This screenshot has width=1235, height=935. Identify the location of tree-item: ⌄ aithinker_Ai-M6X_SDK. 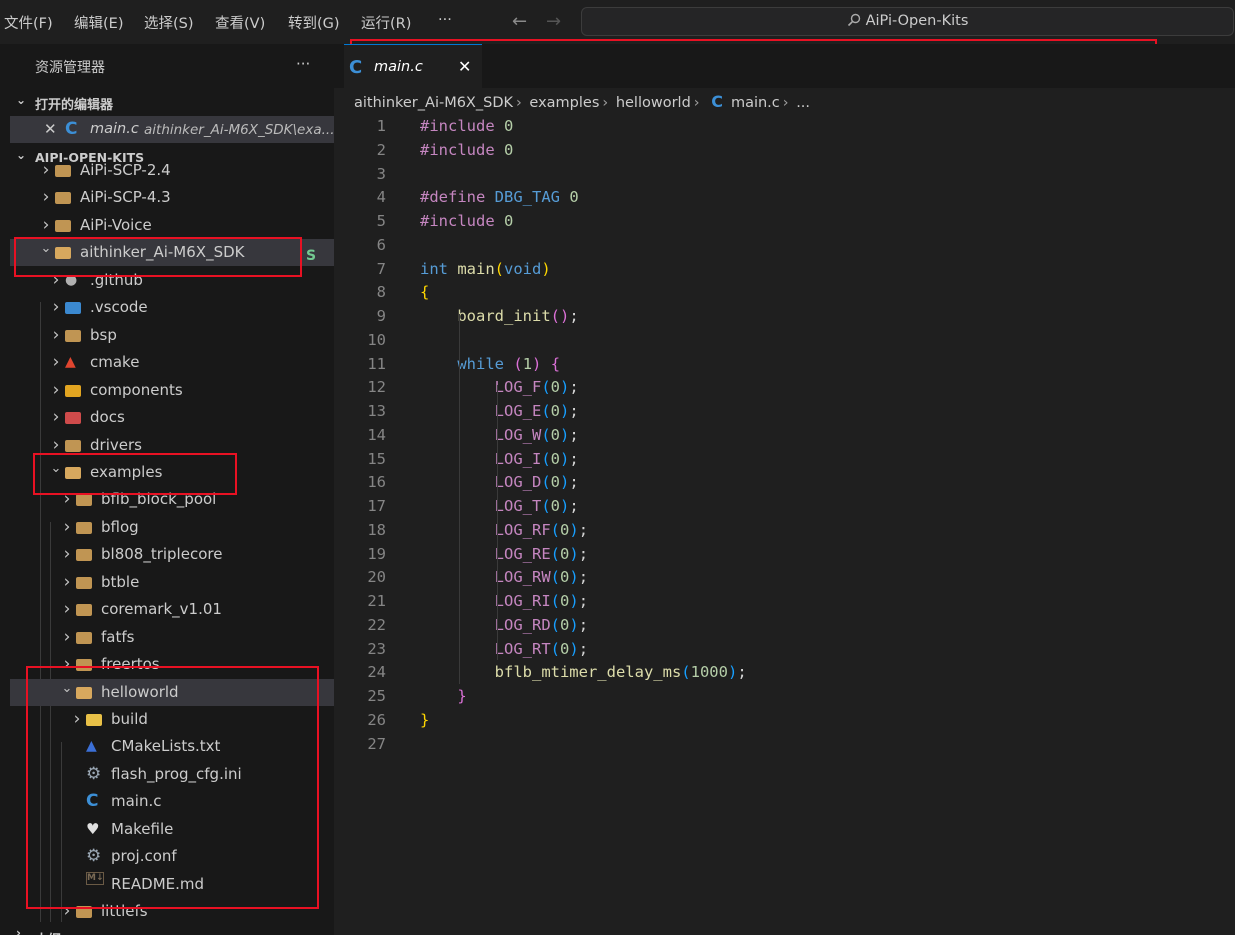
(172, 252).